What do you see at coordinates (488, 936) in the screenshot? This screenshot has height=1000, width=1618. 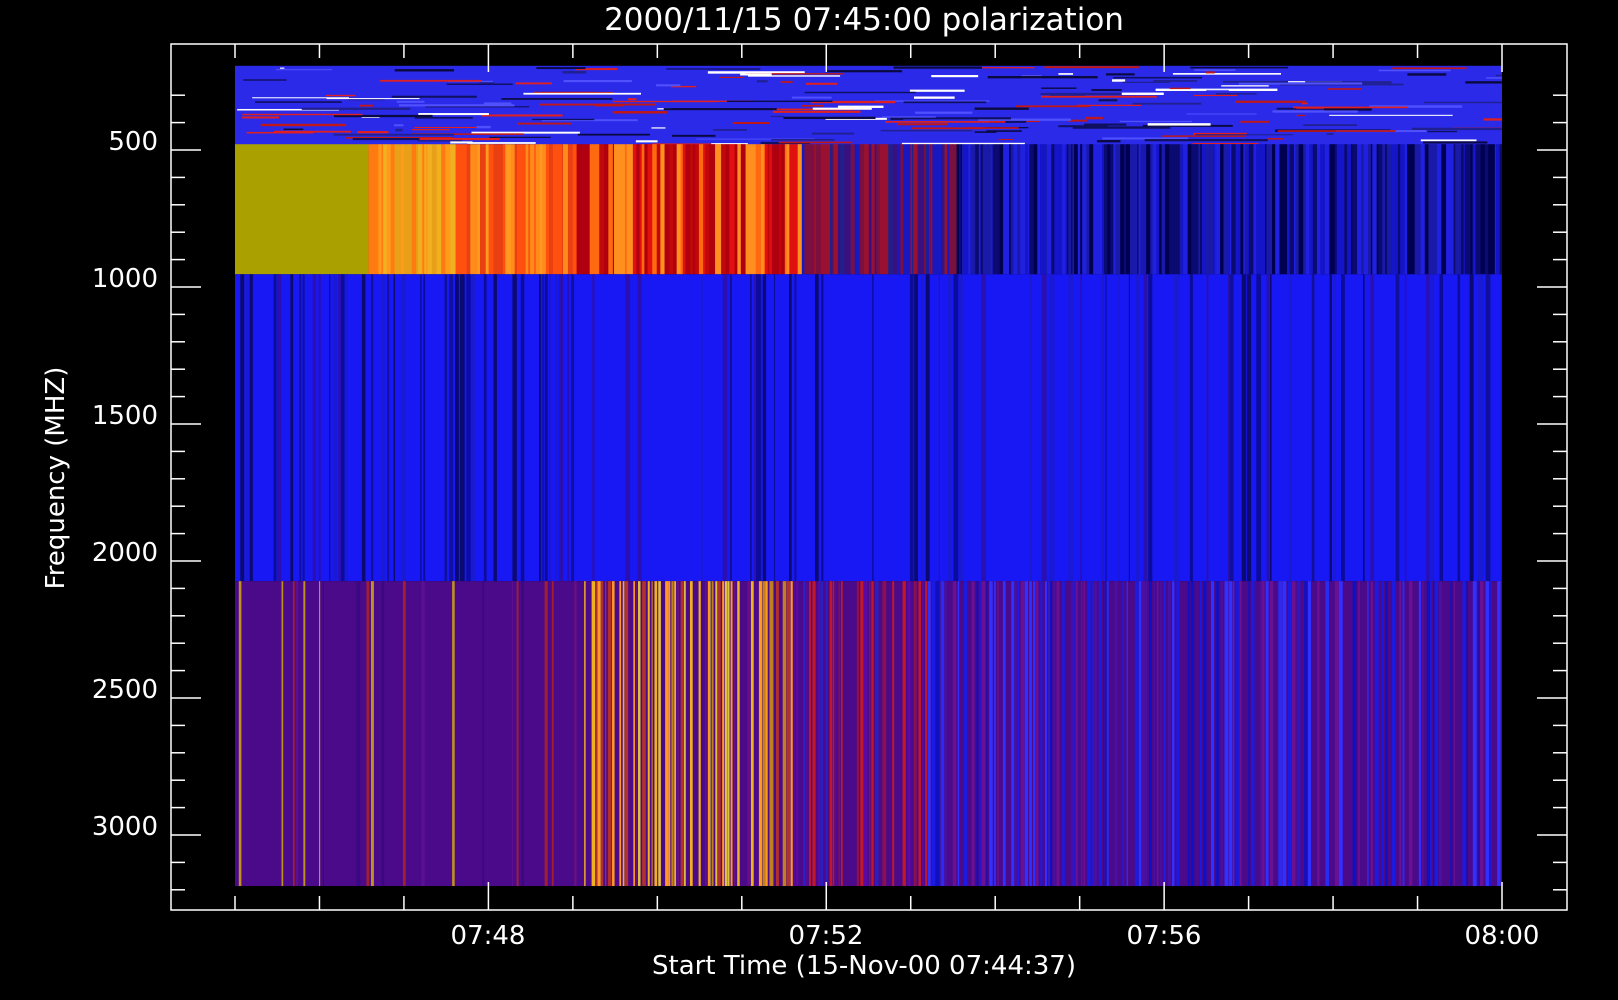 I see `x-tick-label: 07:48` at bounding box center [488, 936].